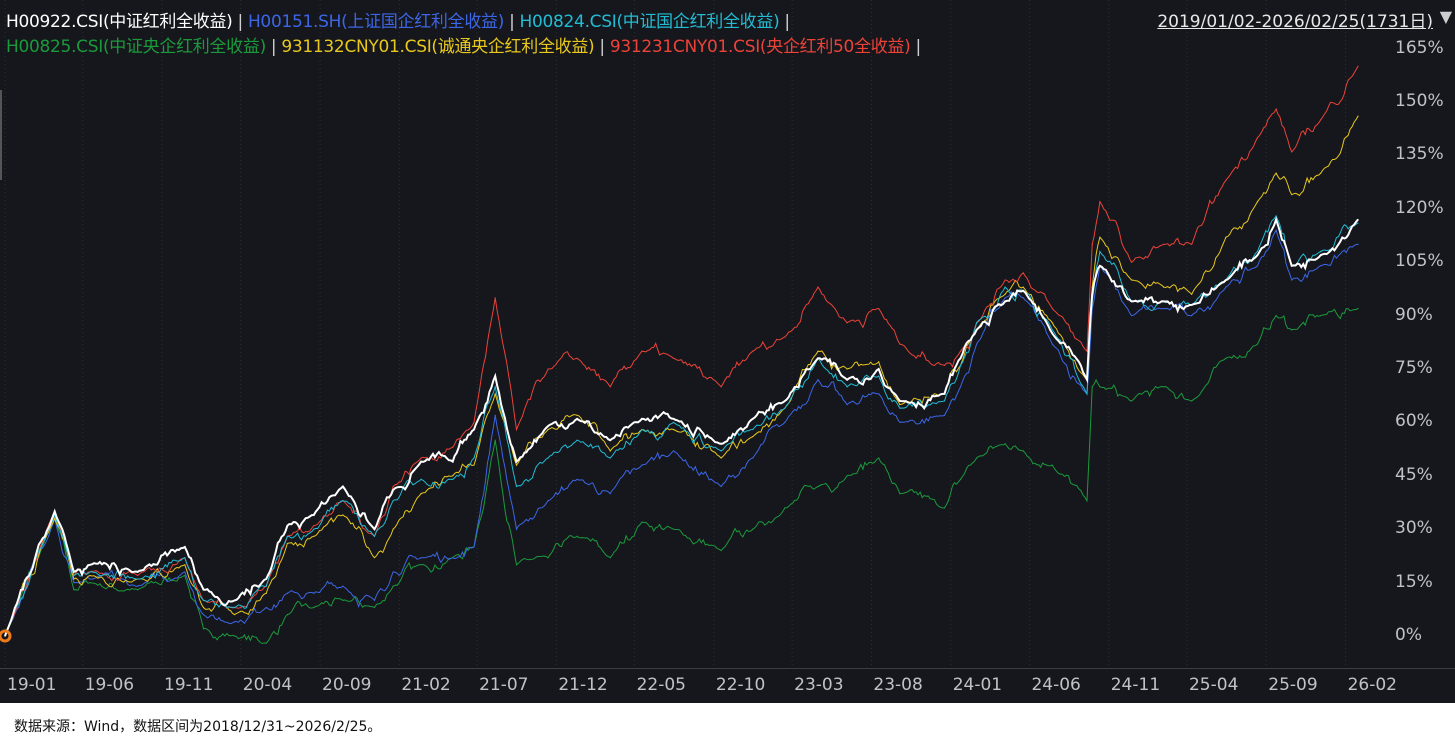  Describe the element at coordinates (437, 47) in the screenshot. I see `legend-entry: 931132CNY01.CSI(诚通央企红利全收益)` at that location.